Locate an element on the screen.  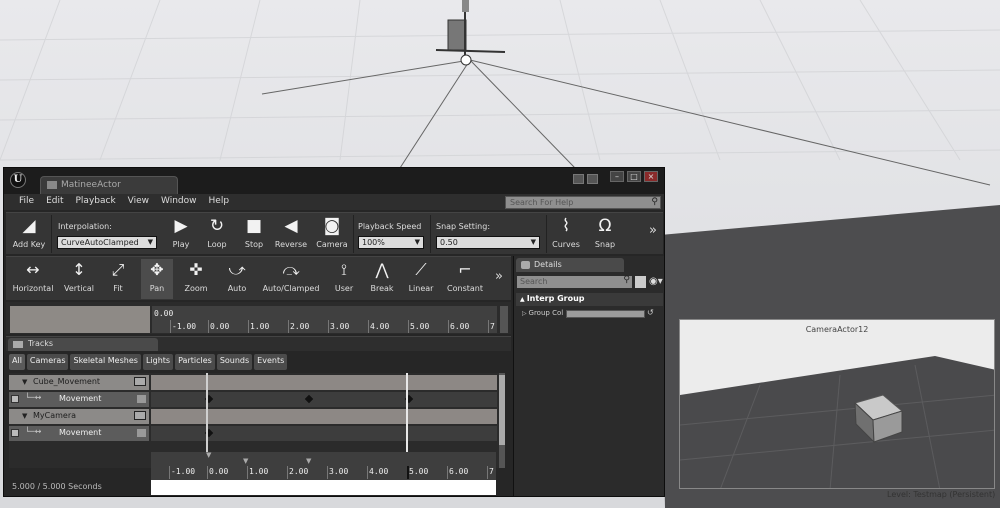
filter-cameras: Cameras is located at coordinates (47, 362).